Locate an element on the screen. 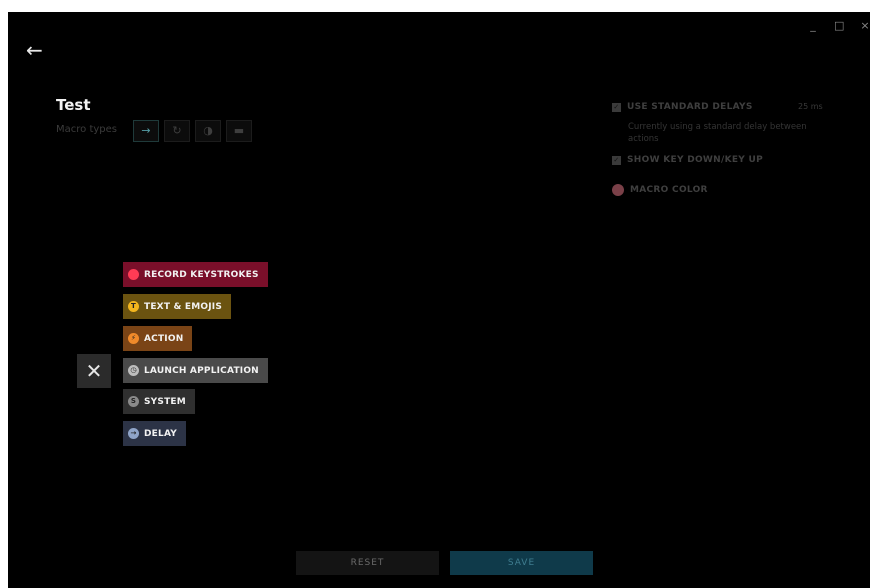 This screenshot has height=588, width=870. macro-type-sequence: ▬ is located at coordinates (239, 131).